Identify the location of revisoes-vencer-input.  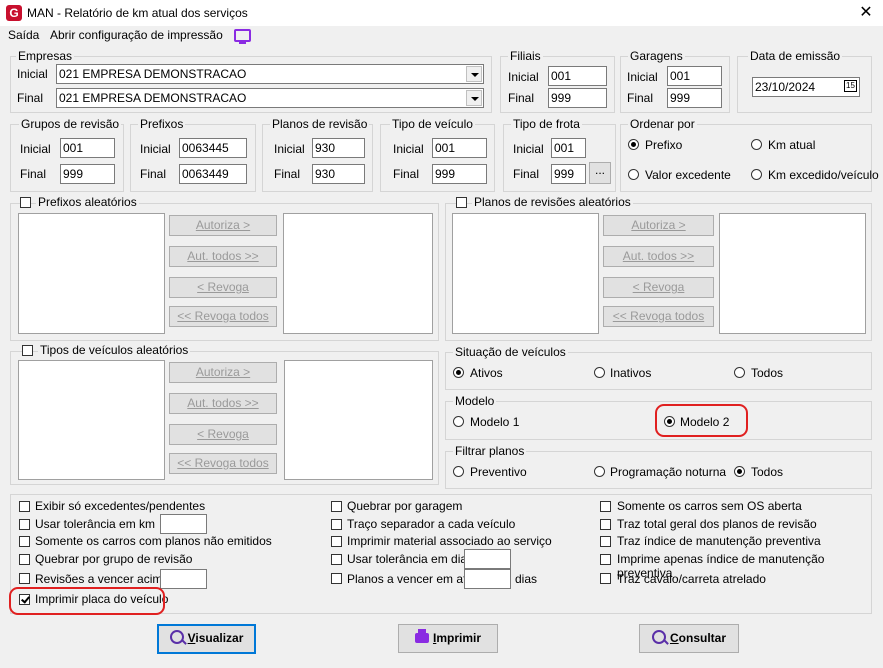
(183, 579).